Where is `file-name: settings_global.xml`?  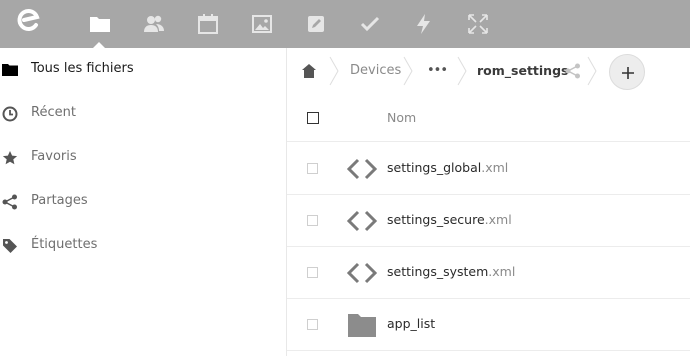
file-name: settings_global.xml is located at coordinates (447, 167).